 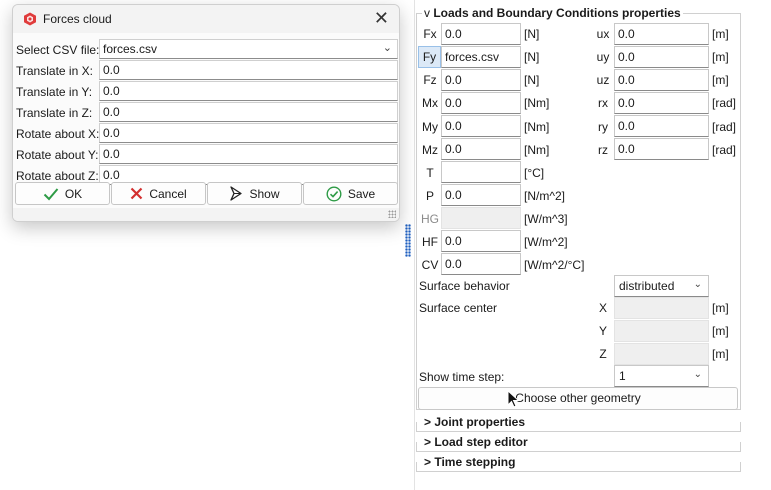 What do you see at coordinates (236, 193) in the screenshot?
I see `show-preview-icon` at bounding box center [236, 193].